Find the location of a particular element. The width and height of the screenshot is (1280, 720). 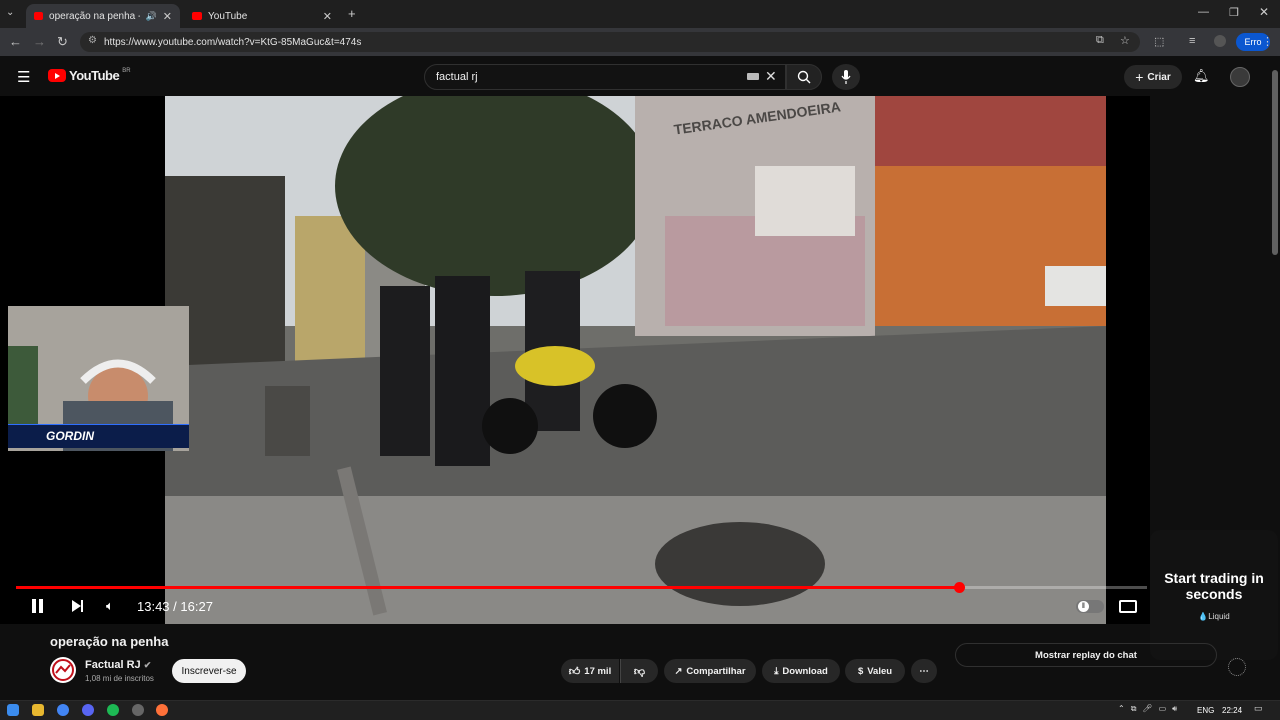

download-button: ⤓ Download is located at coordinates (801, 671).